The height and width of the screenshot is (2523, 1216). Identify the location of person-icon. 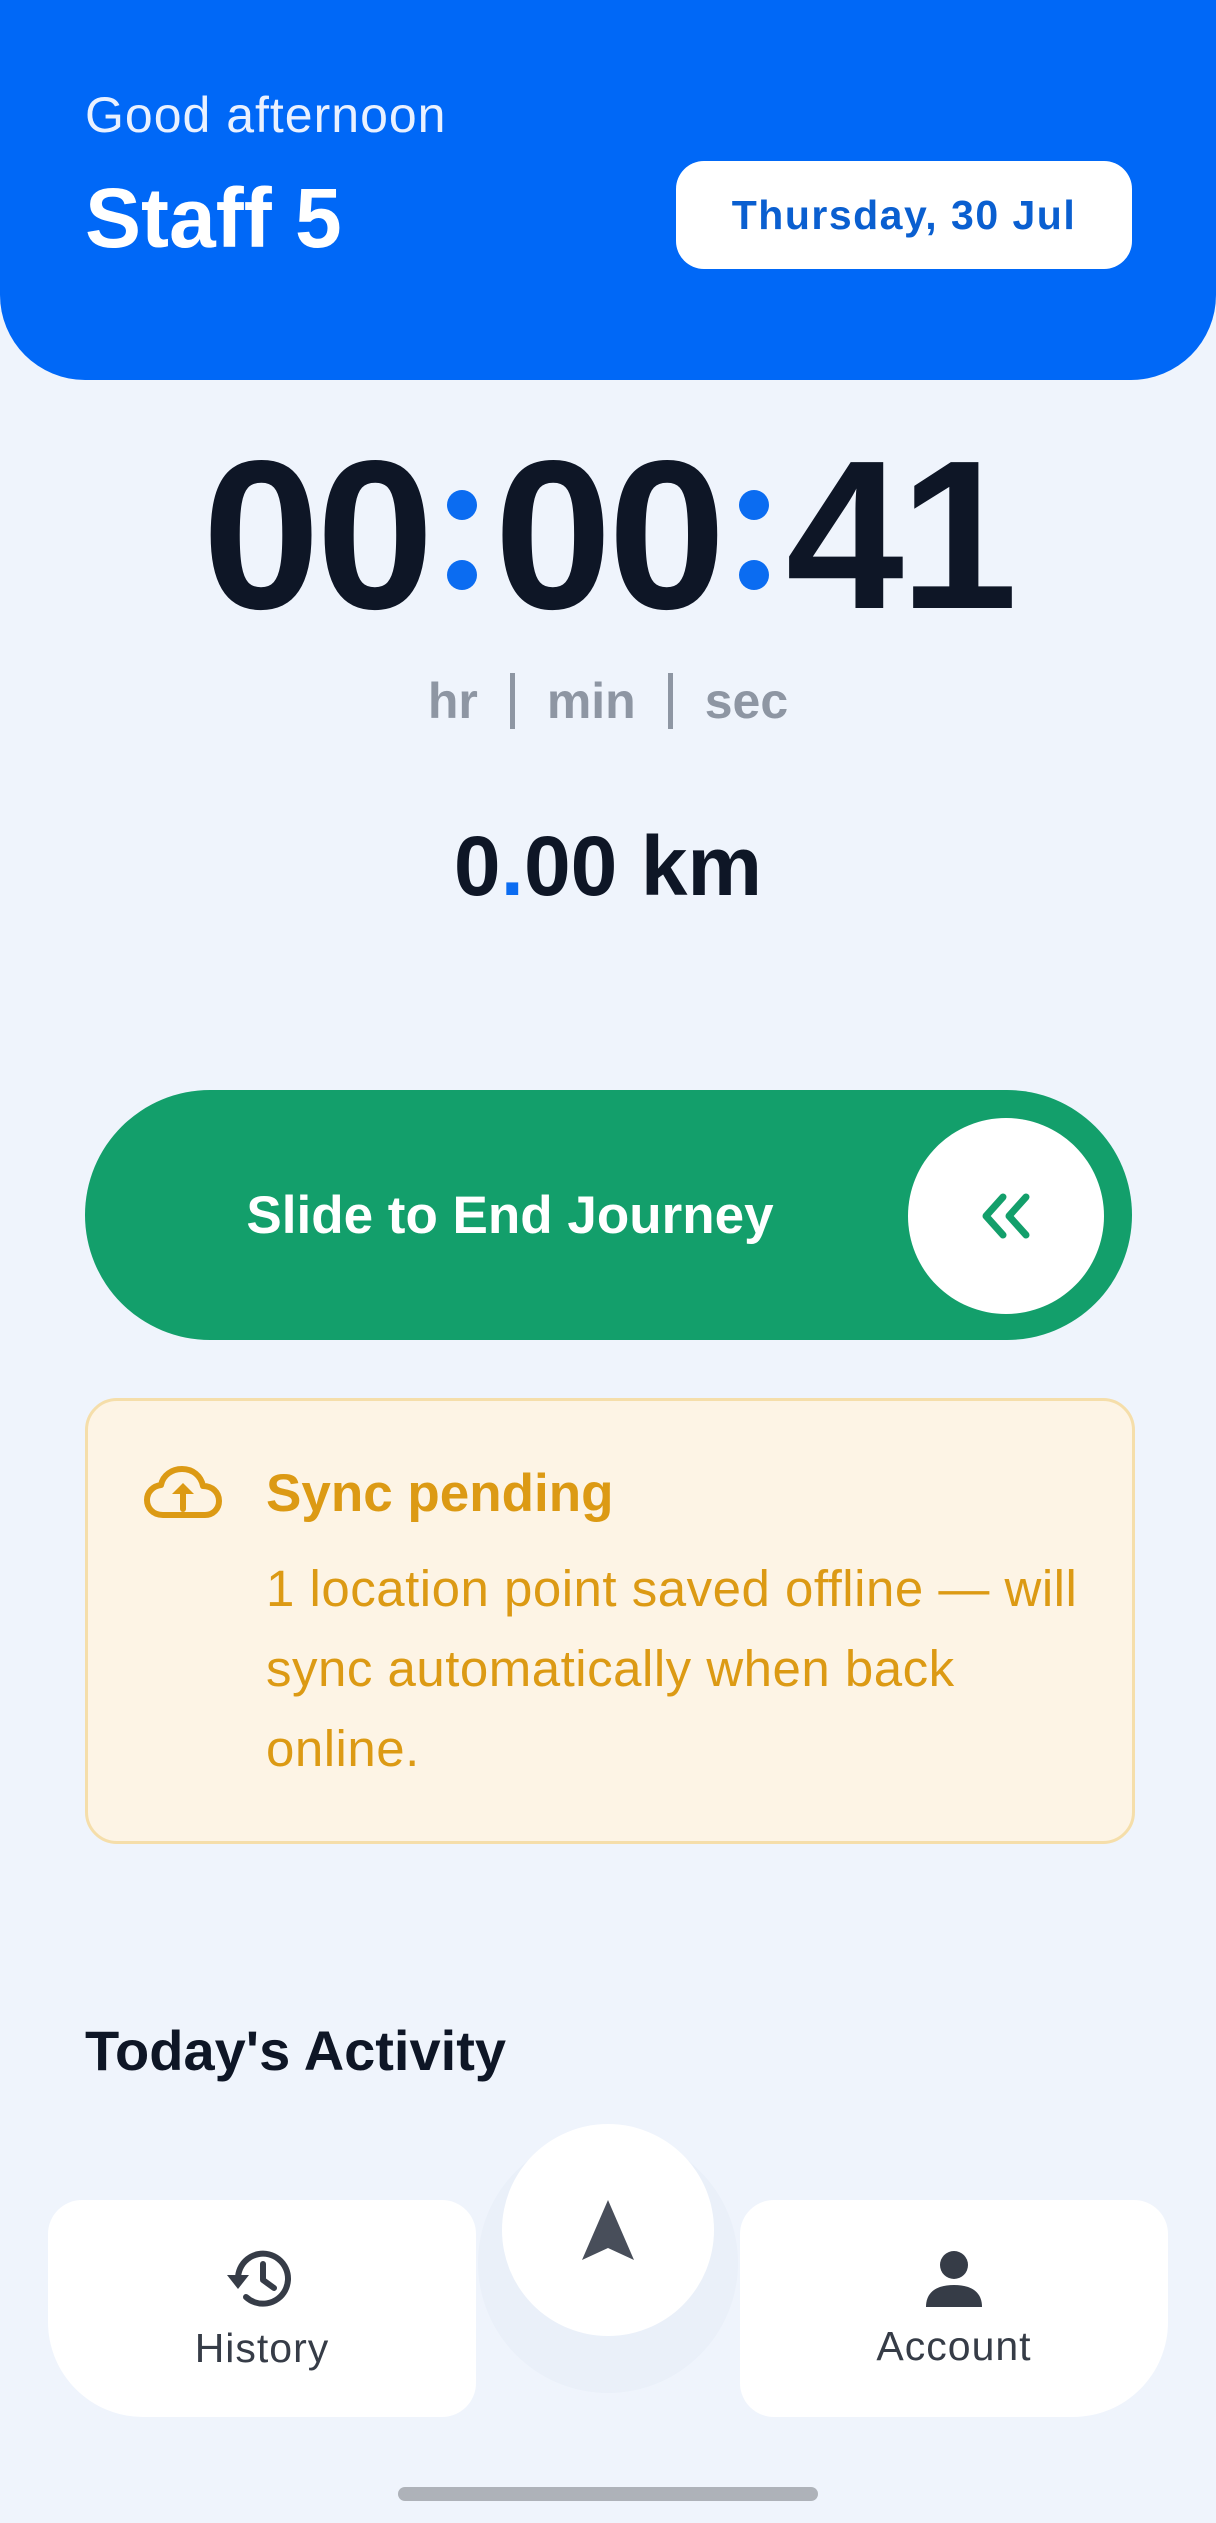
(954, 2279).